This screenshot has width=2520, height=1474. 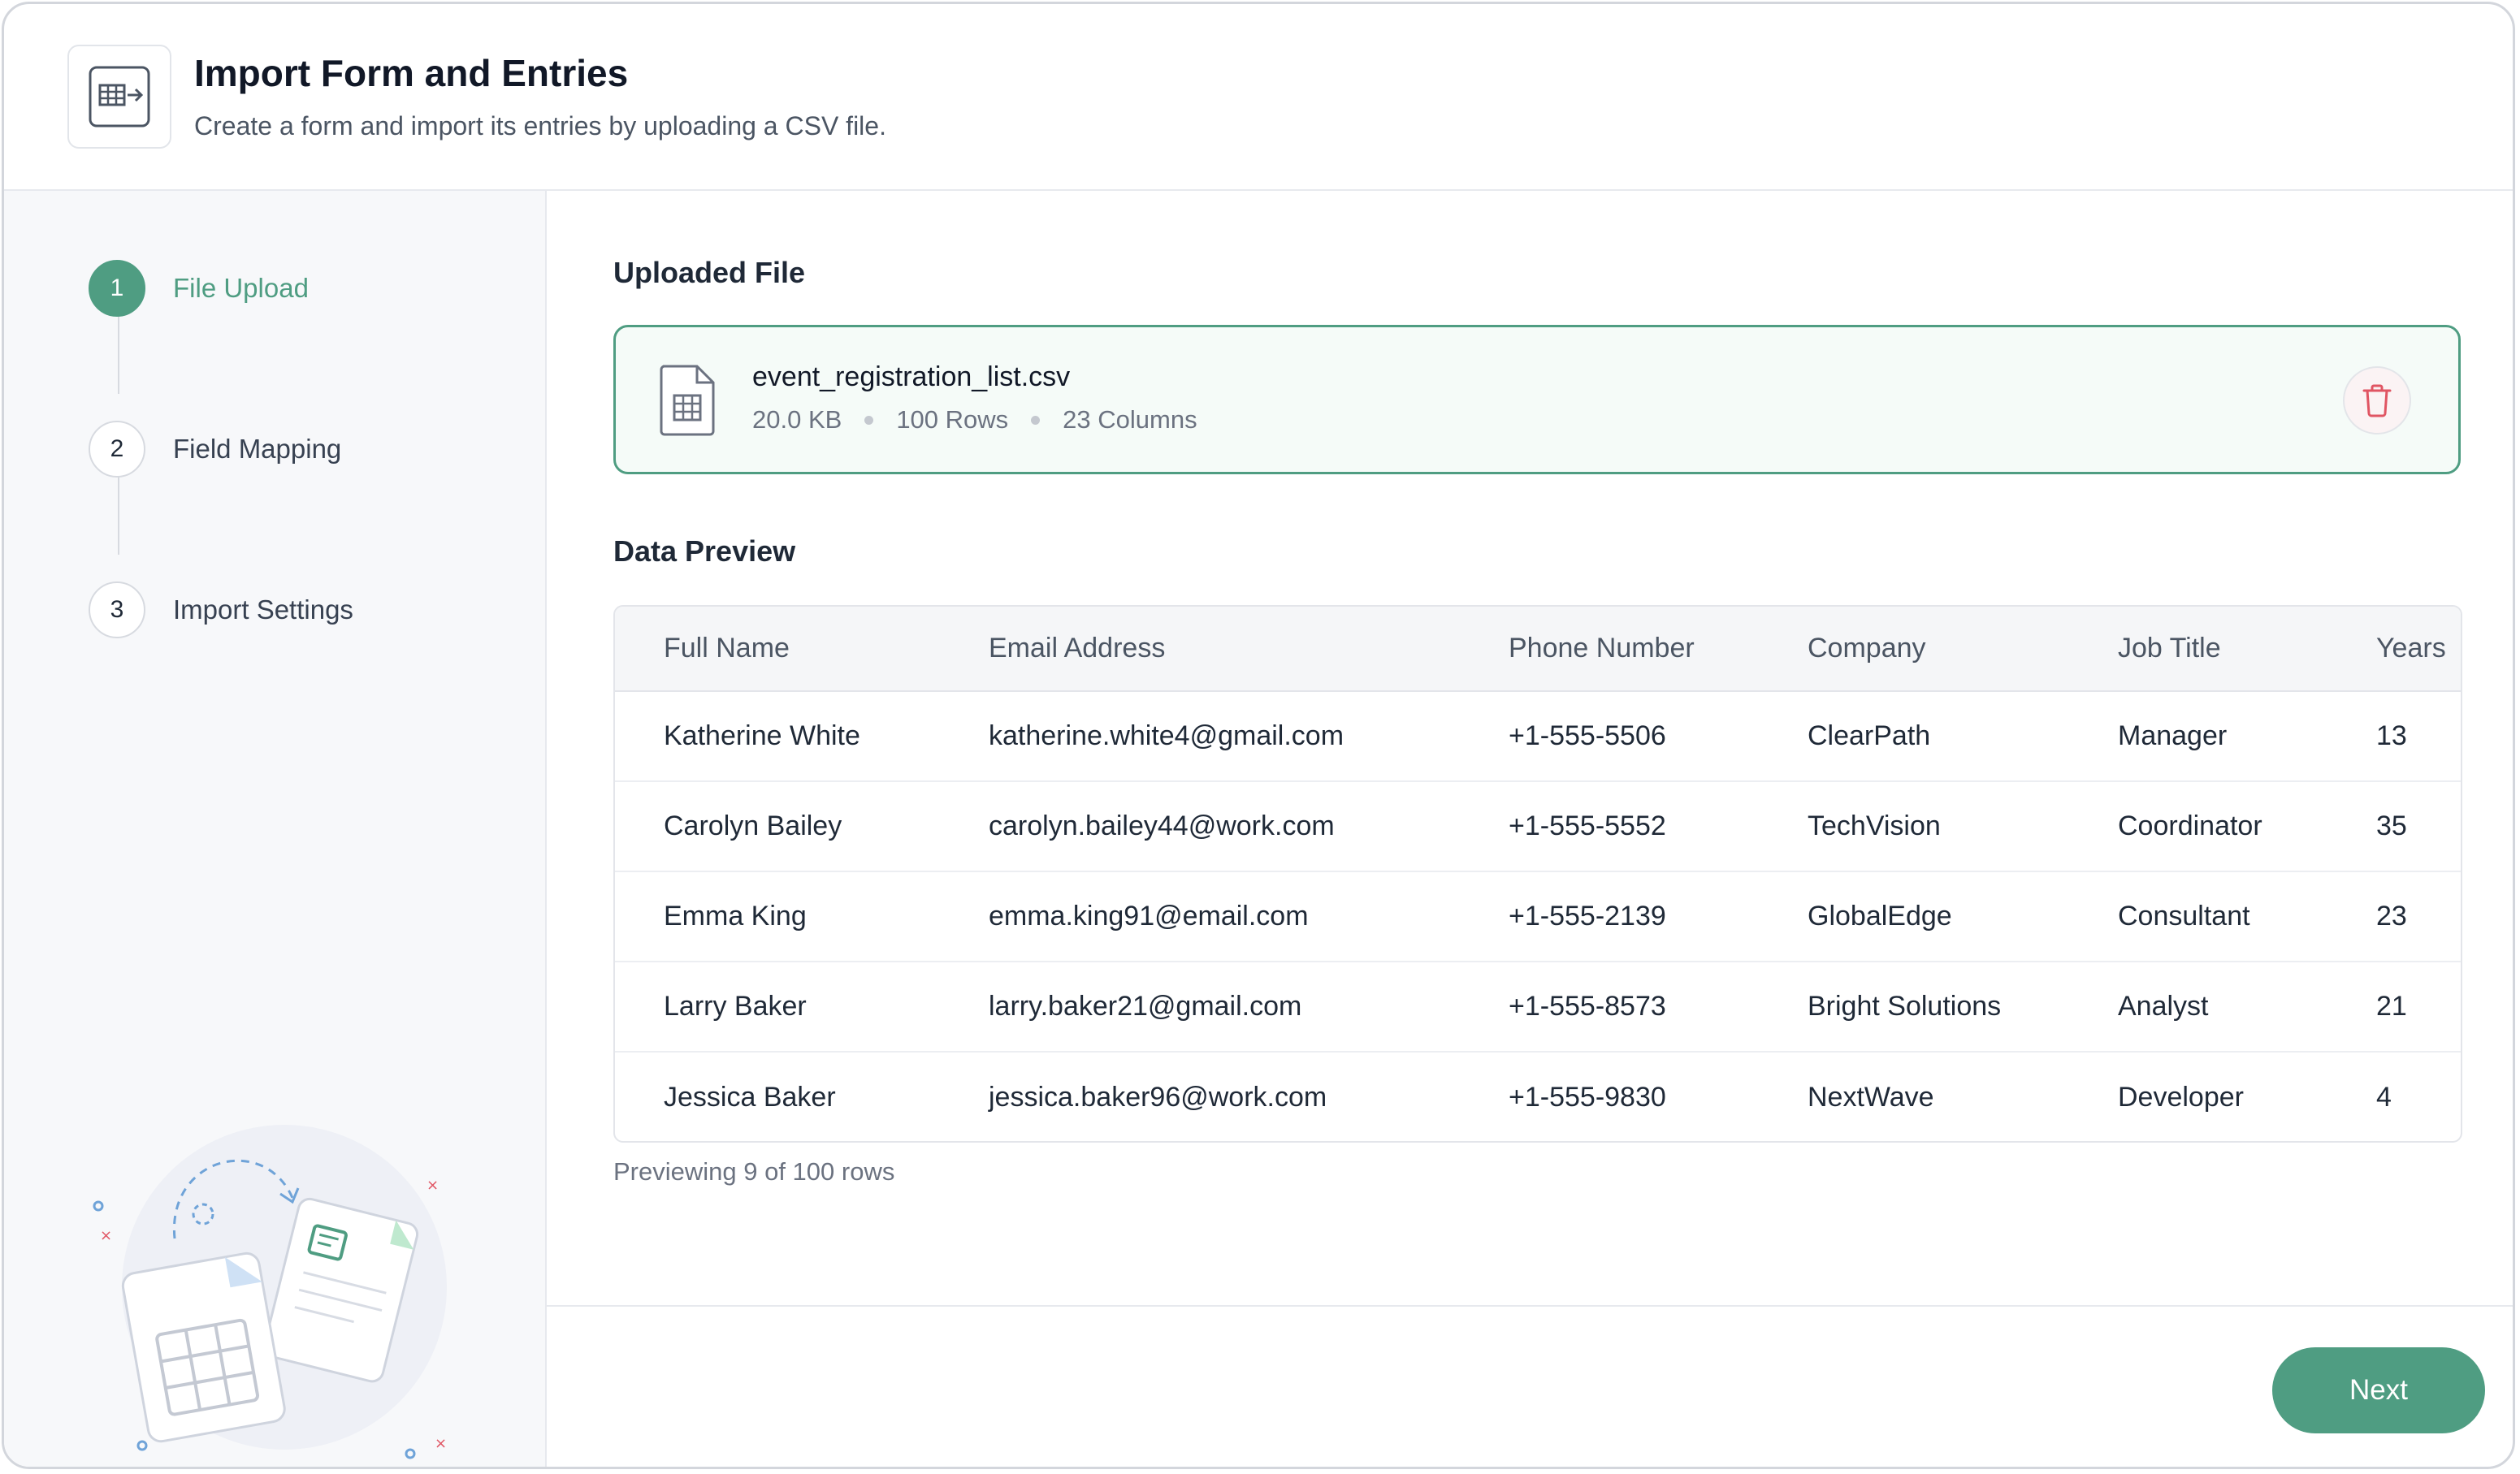 What do you see at coordinates (2181, 1097) in the screenshot?
I see `cell-job-title: Developer` at bounding box center [2181, 1097].